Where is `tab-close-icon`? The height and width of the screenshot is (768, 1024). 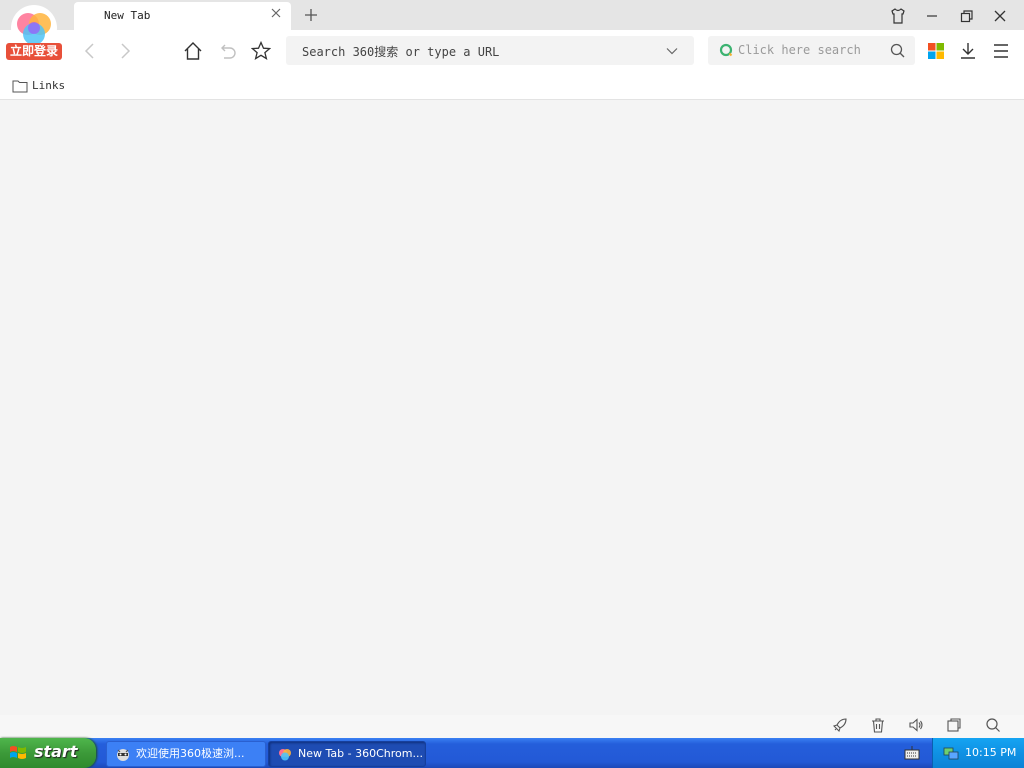 tab-close-icon is located at coordinates (276, 13).